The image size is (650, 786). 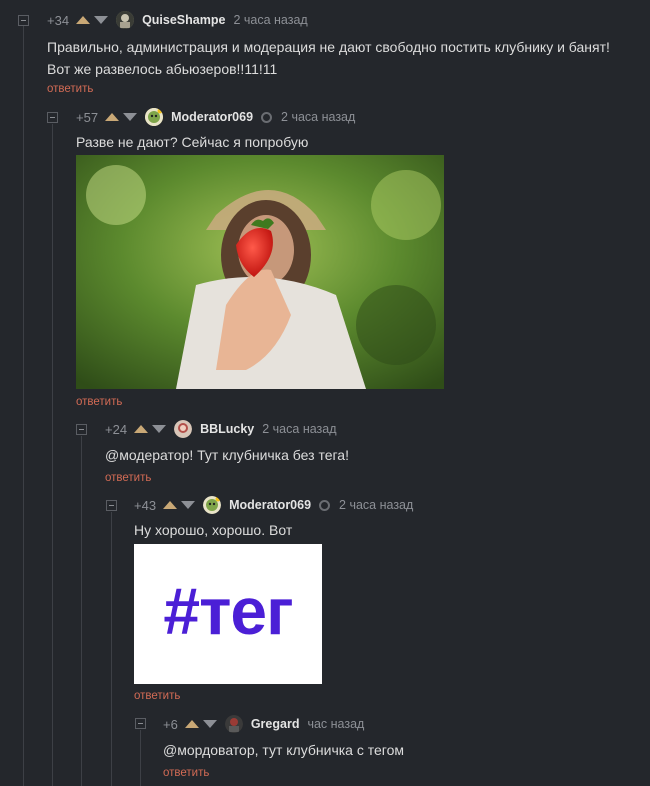 I want to click on comment-header: +34 QuiseShampe 2 часа назад, so click(x=177, y=20).